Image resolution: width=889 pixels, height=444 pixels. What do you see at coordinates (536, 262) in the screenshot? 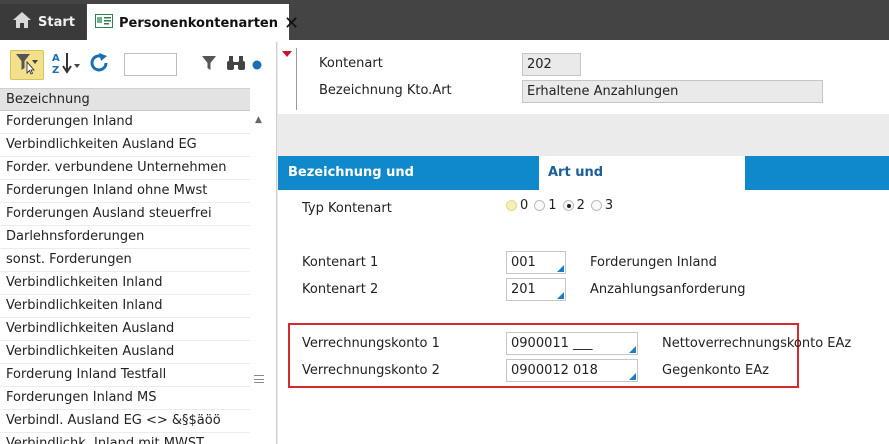
I see `kontenart1-field: 001` at bounding box center [536, 262].